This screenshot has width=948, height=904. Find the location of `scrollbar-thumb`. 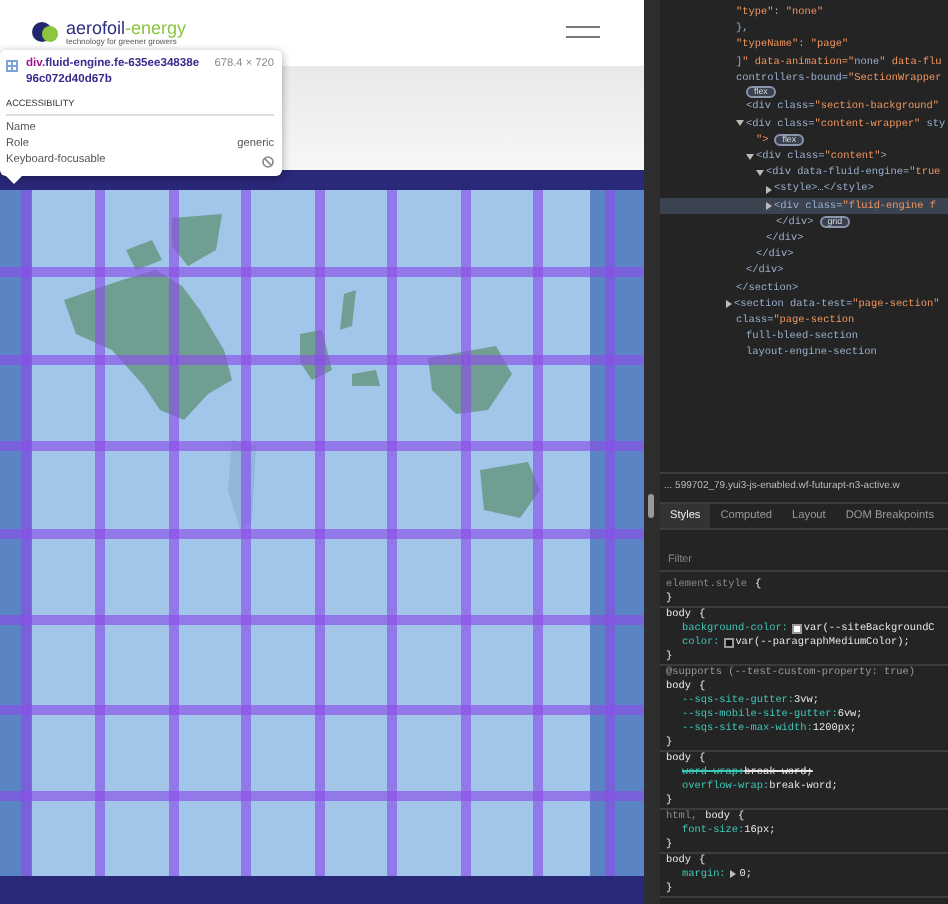

scrollbar-thumb is located at coordinates (651, 506).